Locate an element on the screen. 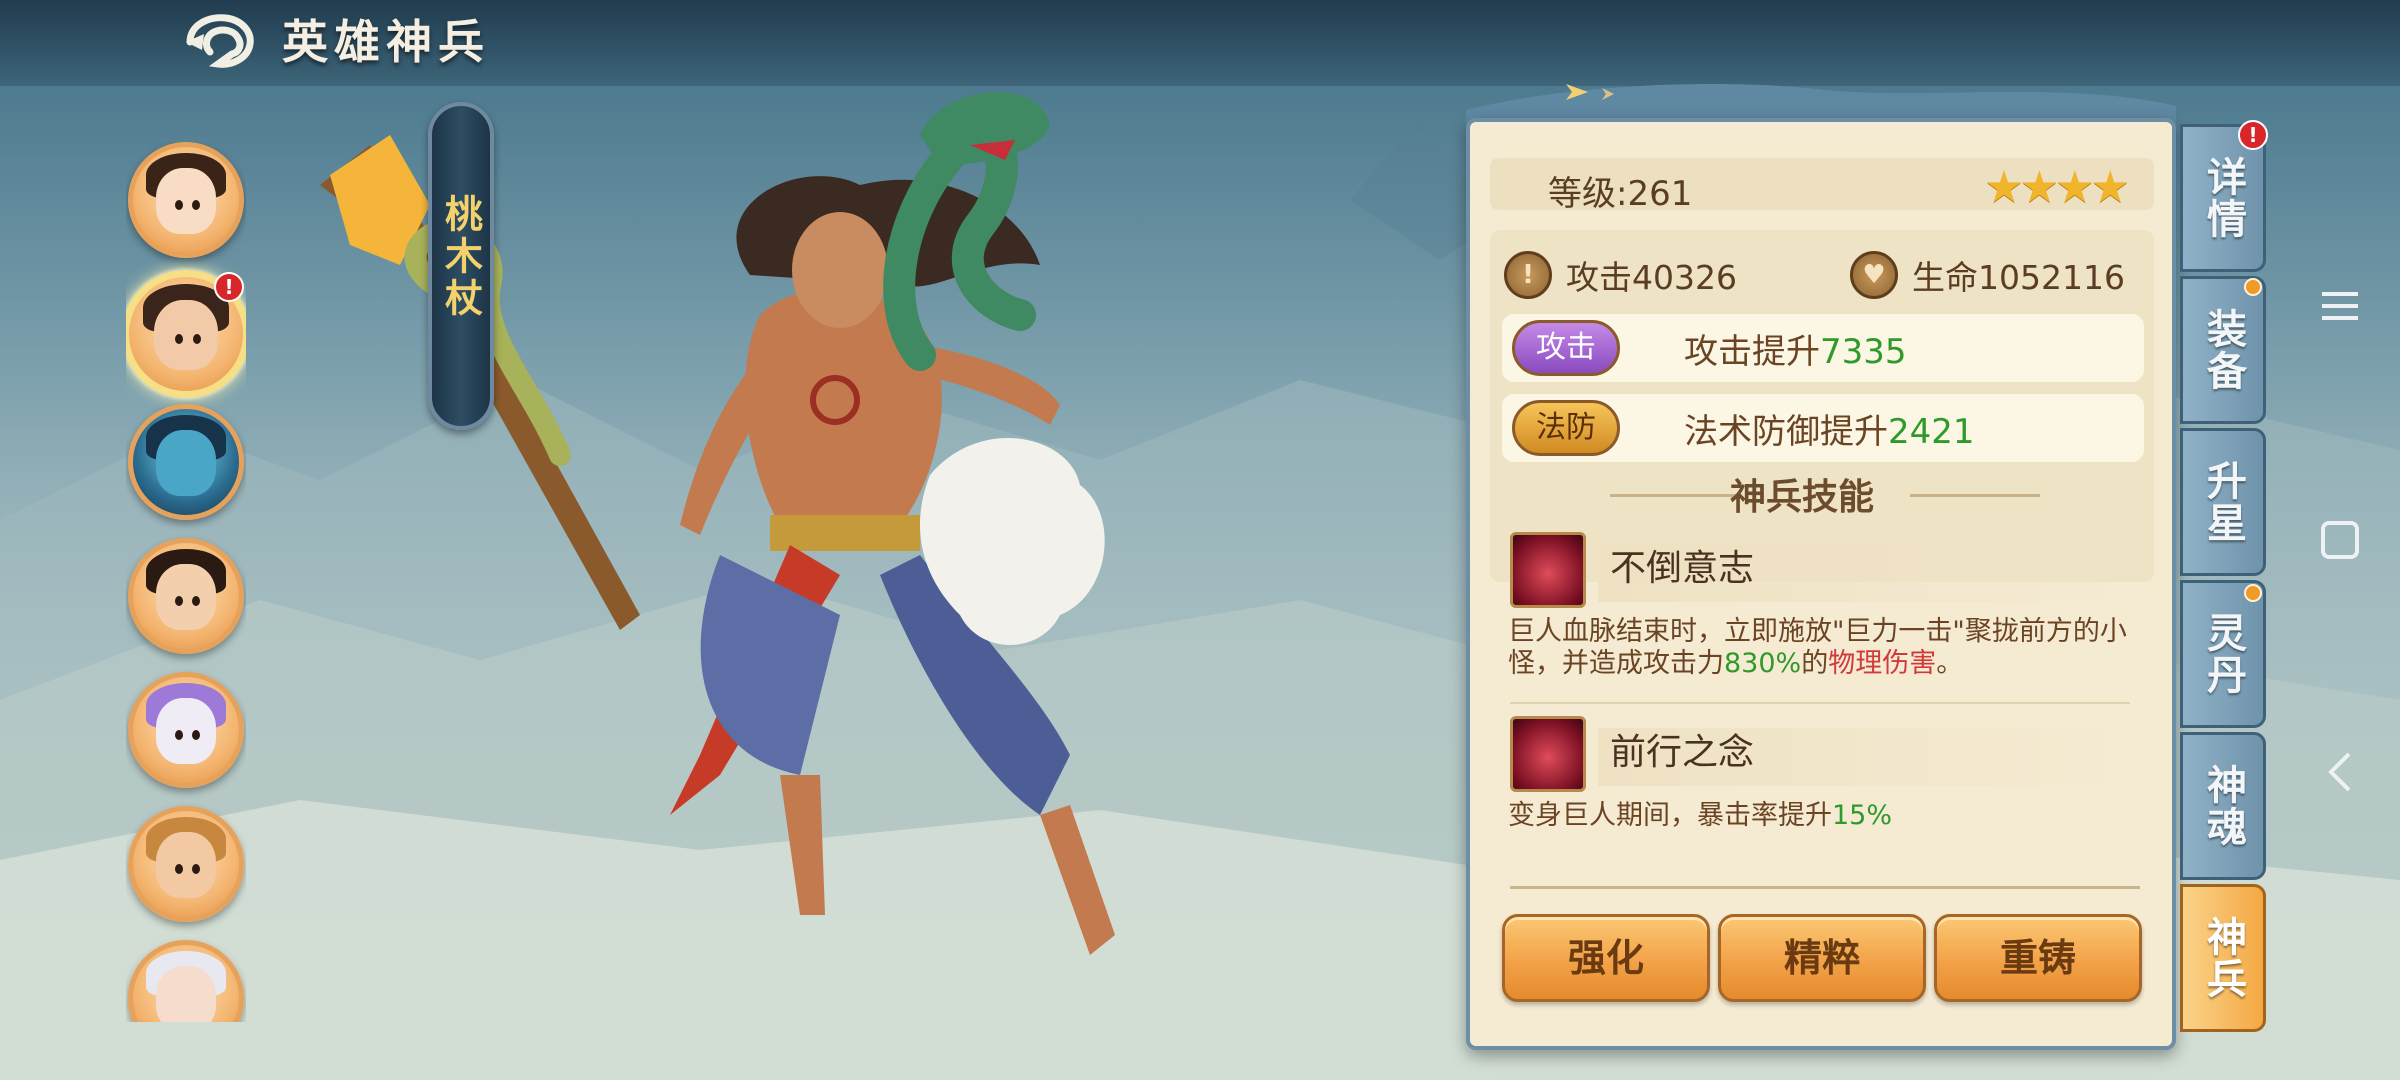 The width and height of the screenshot is (2400, 1080). skill-desc-text: 变身巨人期间，暴击率提升 is located at coordinates (1670, 815).